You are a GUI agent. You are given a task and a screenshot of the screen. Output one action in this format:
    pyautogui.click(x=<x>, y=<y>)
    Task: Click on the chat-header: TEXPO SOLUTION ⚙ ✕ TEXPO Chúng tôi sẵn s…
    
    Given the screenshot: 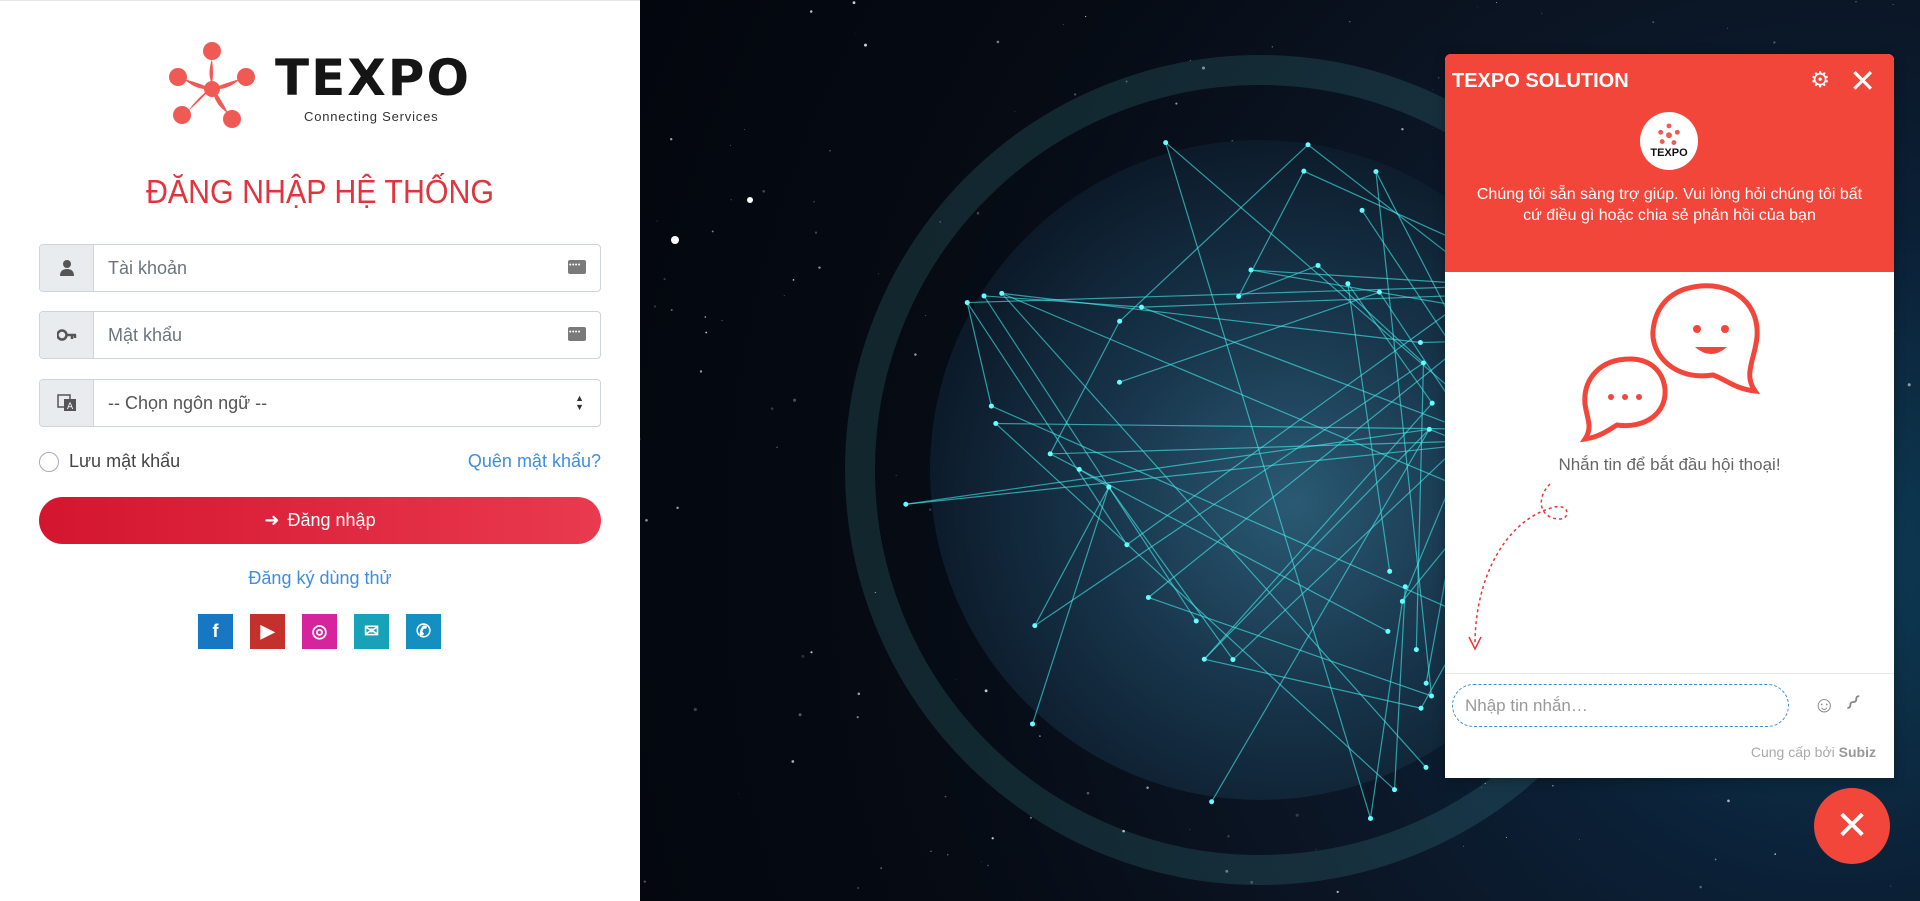 What is the action you would take?
    pyautogui.click(x=1669, y=163)
    